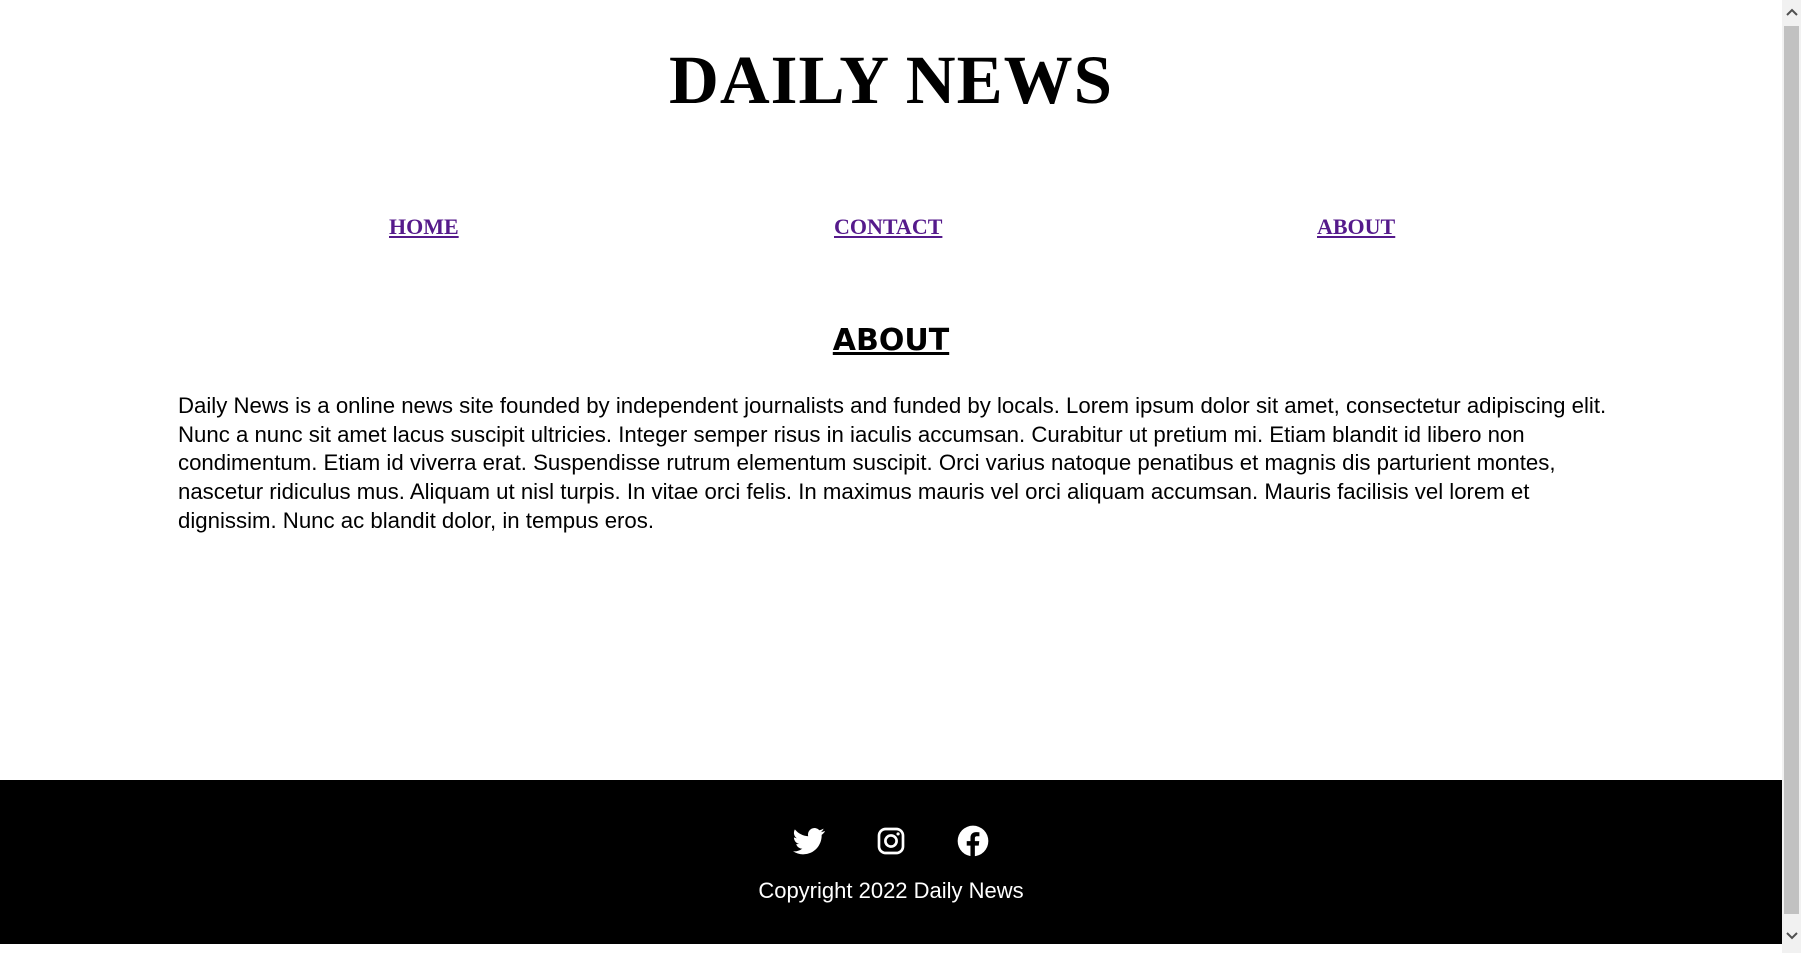  What do you see at coordinates (1791, 12) in the screenshot?
I see `scroll-up-arrow-icon` at bounding box center [1791, 12].